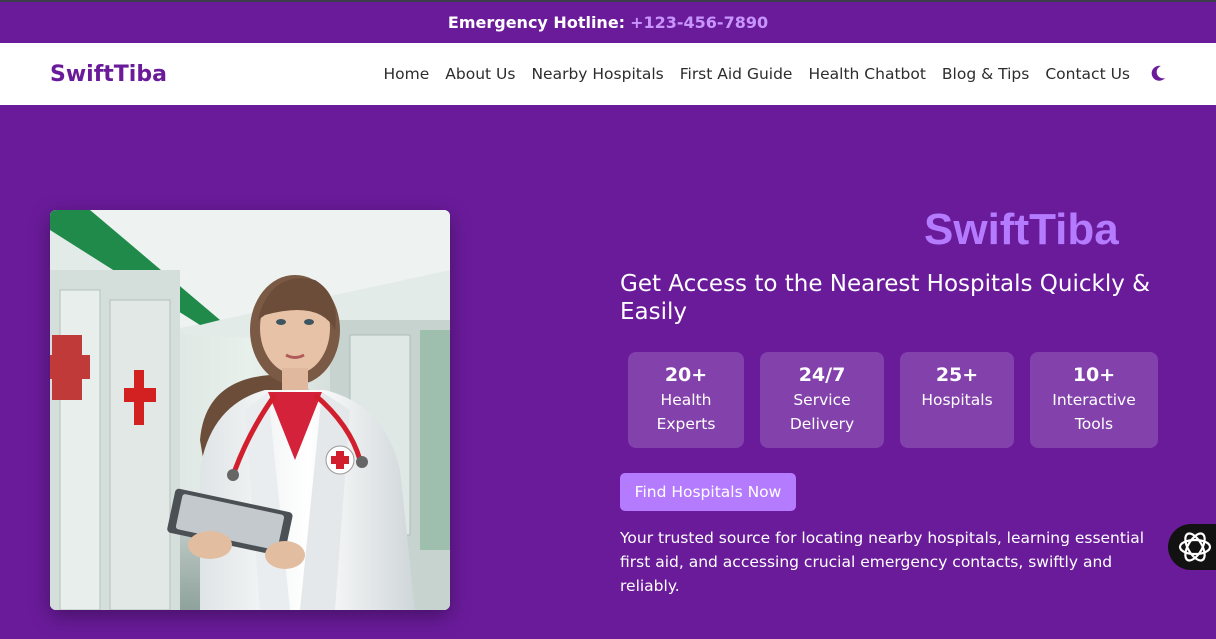  I want to click on stat-label: Tools, so click(1094, 424).